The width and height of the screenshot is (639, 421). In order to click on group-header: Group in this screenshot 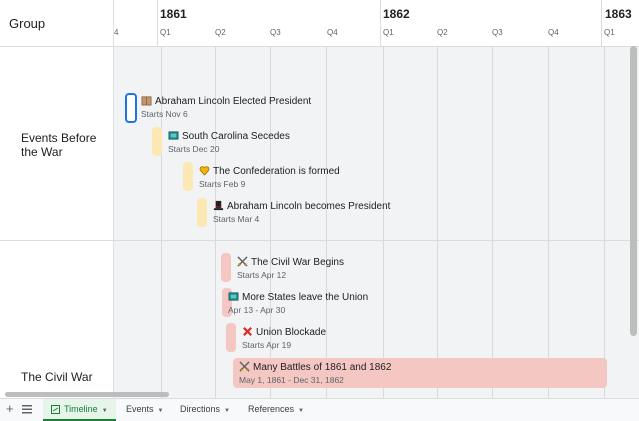, I will do `click(56, 23)`.